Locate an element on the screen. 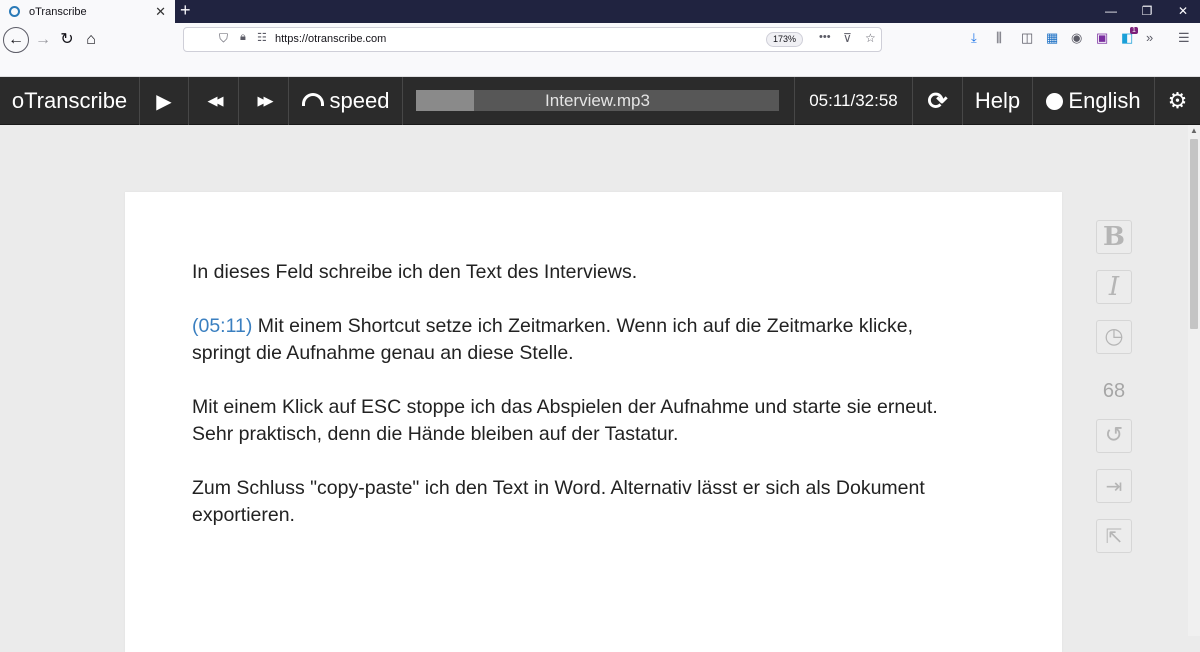  page-actions-icon: ••• is located at coordinates (825, 37).